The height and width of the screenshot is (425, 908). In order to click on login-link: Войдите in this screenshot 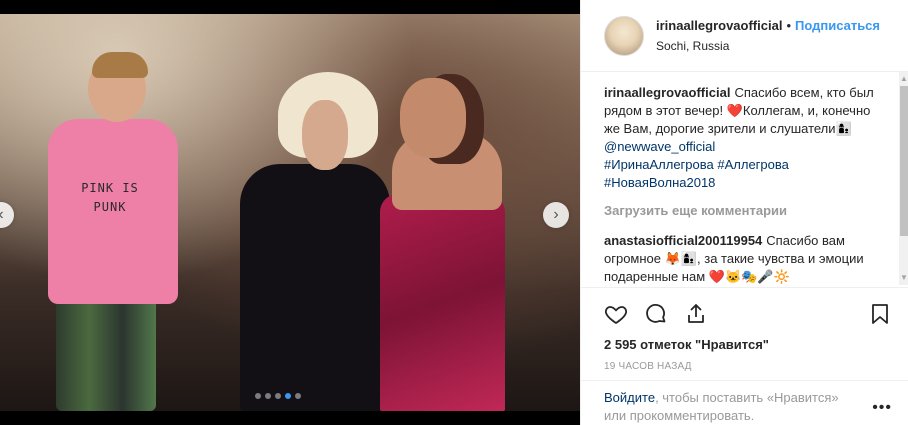, I will do `click(629, 397)`.